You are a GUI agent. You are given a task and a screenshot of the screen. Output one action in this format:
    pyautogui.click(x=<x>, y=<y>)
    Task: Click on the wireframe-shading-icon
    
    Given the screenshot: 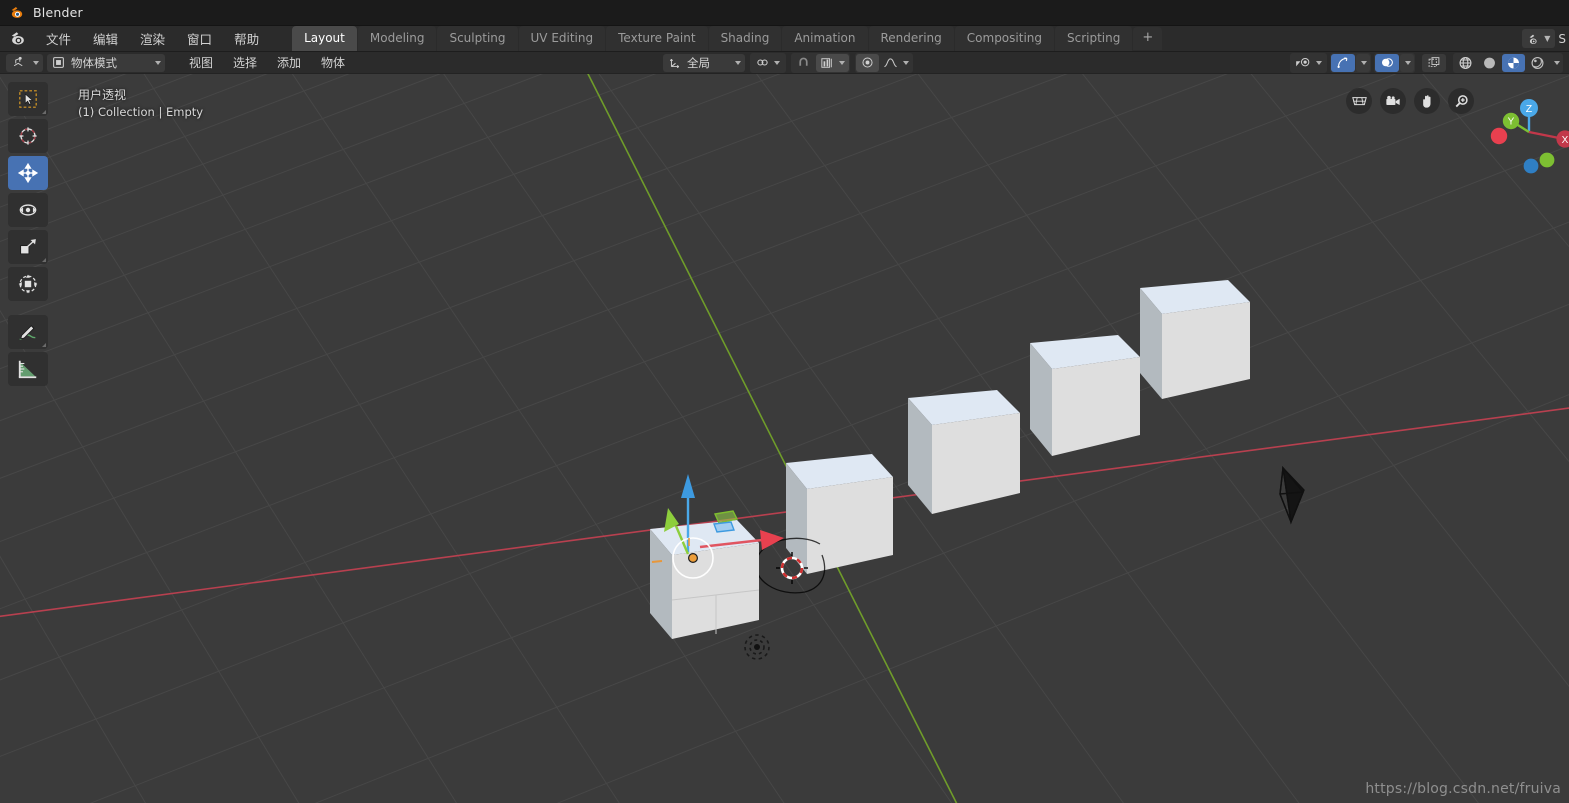 What is the action you would take?
    pyautogui.click(x=1465, y=63)
    